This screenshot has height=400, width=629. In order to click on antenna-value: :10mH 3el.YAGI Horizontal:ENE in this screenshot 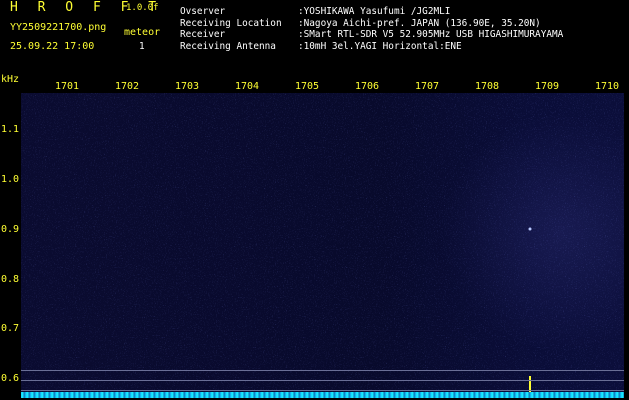, I will do `click(380, 46)`.